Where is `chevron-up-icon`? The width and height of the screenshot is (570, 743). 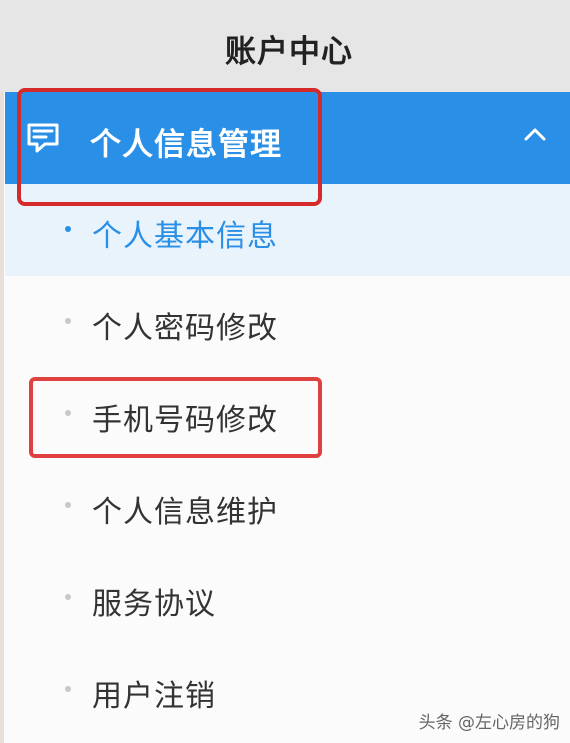 chevron-up-icon is located at coordinates (535, 134).